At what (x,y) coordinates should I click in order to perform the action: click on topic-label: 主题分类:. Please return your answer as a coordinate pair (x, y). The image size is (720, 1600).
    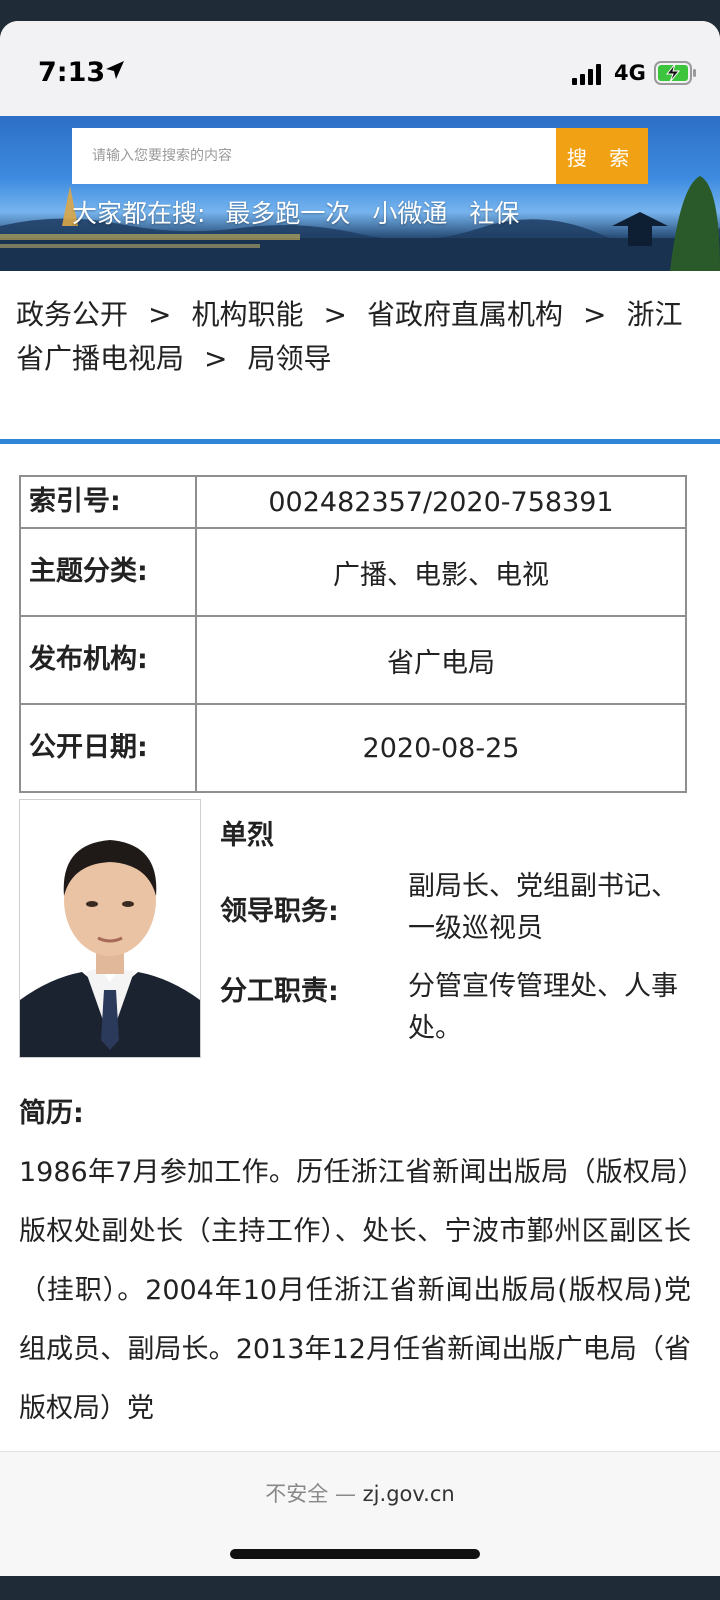
    Looking at the image, I should click on (108, 572).